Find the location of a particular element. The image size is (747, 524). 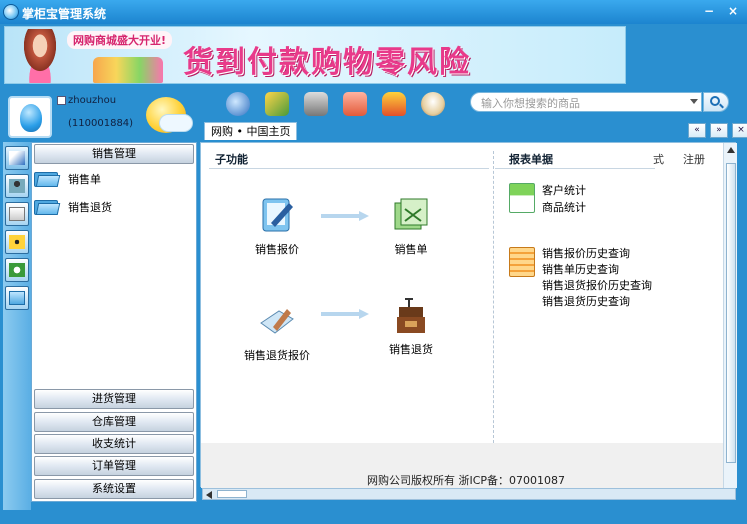

sales-module-button is located at coordinates (17, 158).